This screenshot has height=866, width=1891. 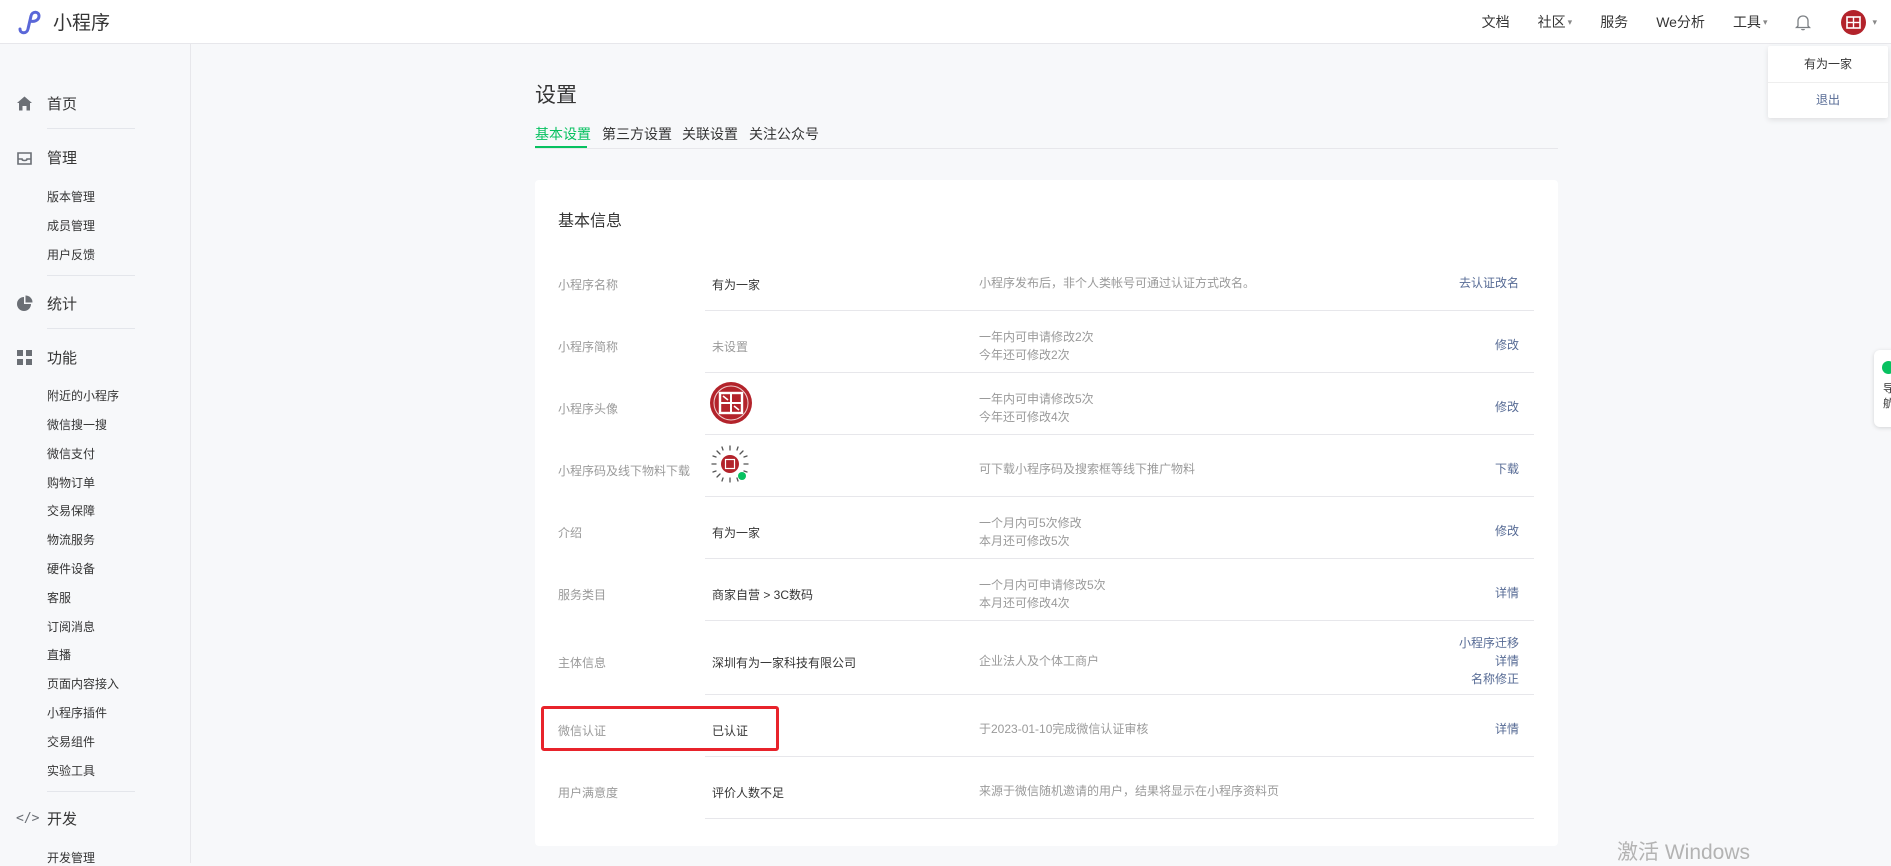 What do you see at coordinates (71, 482) in the screenshot?
I see `sidebar-item-orders: 购物订单` at bounding box center [71, 482].